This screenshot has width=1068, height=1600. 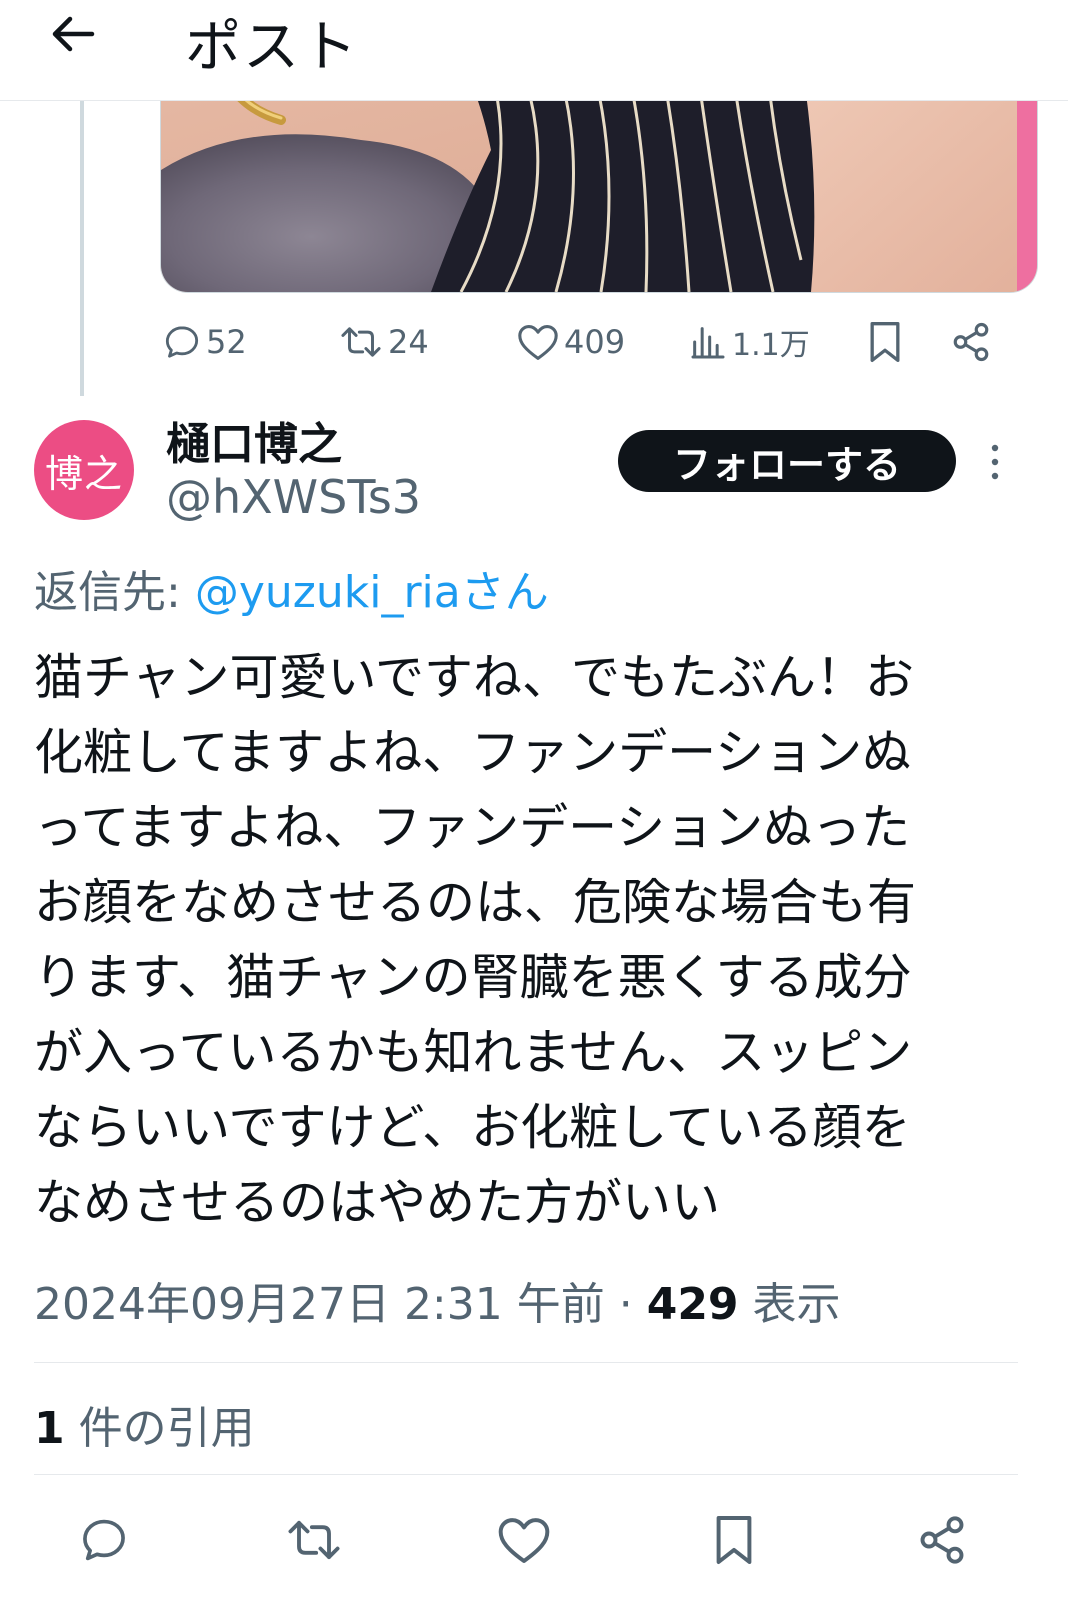 I want to click on views-button: 1.1万, so click(x=749, y=342).